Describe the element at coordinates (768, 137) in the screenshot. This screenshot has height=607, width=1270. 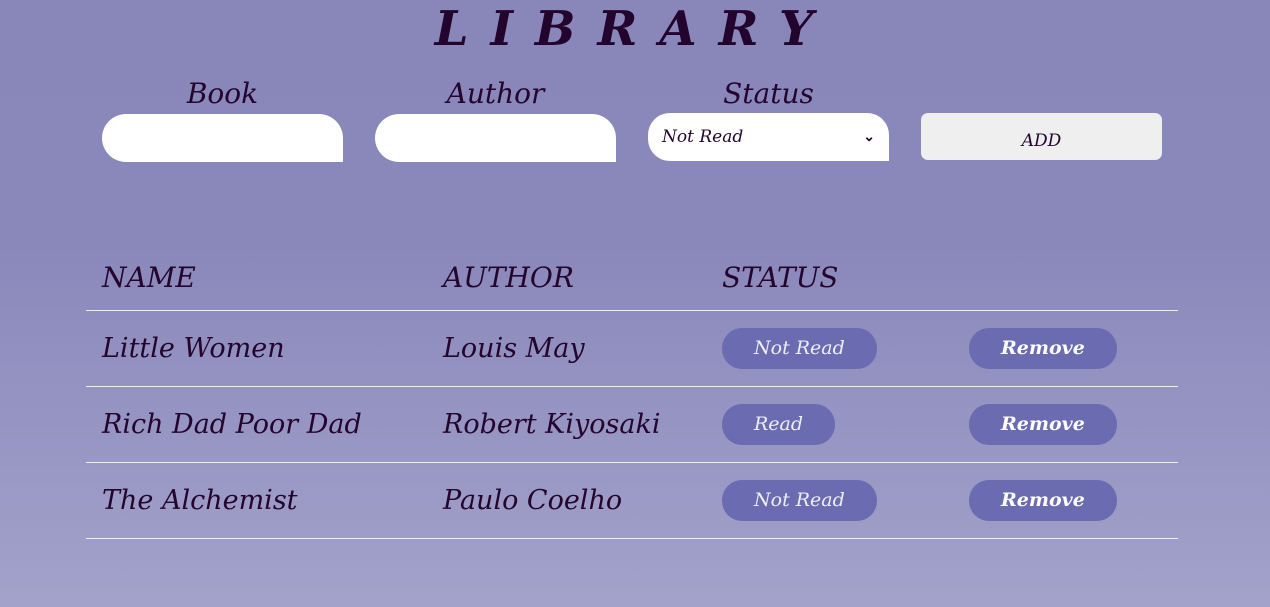
I see `status-select: Not Read ⌄` at that location.